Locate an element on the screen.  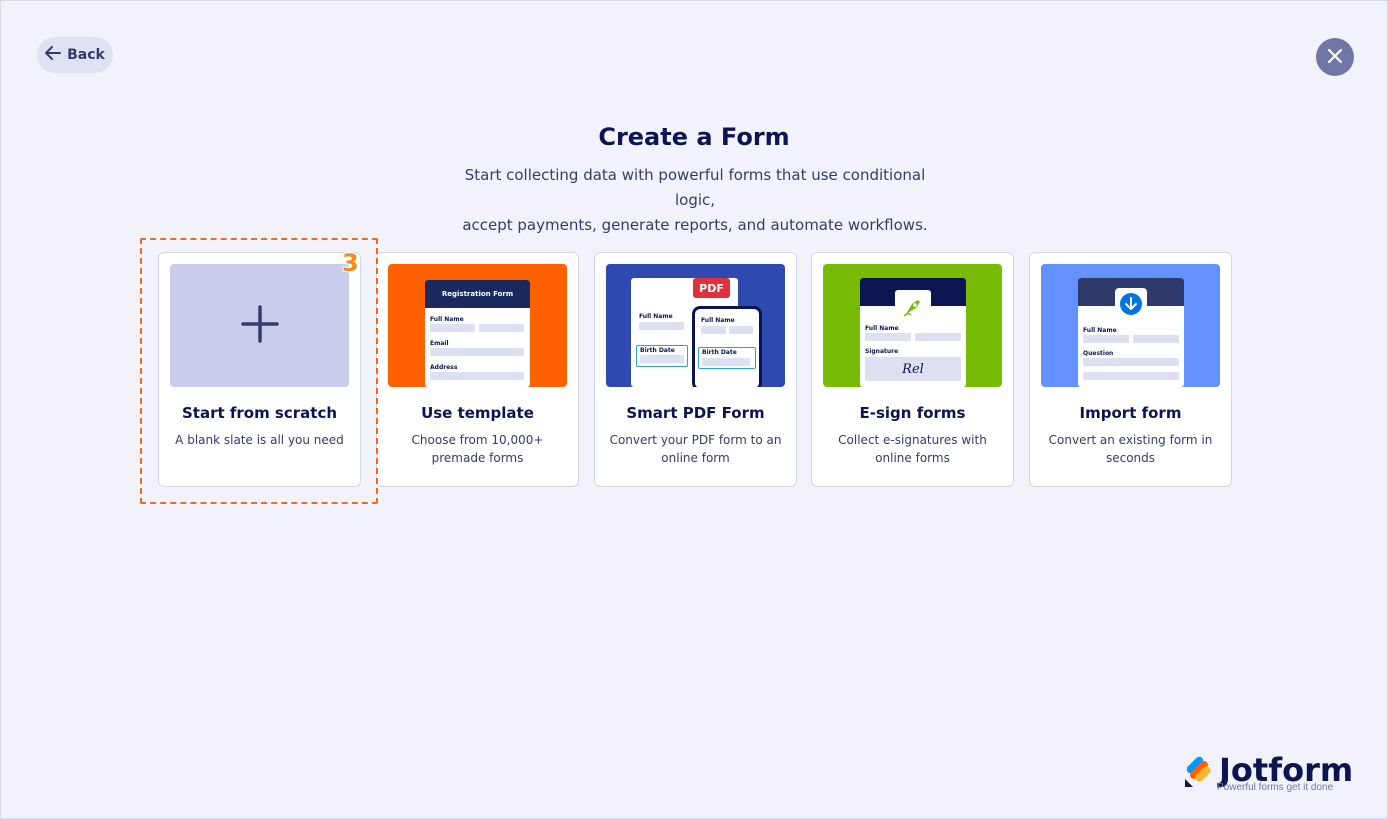
close-icon is located at coordinates (1335, 57).